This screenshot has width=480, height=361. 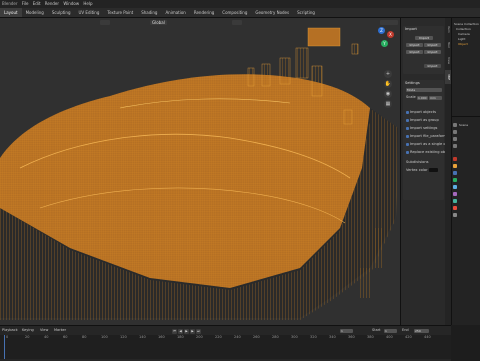 What do you see at coordinates (455, 208) in the screenshot?
I see `material-icon` at bounding box center [455, 208].